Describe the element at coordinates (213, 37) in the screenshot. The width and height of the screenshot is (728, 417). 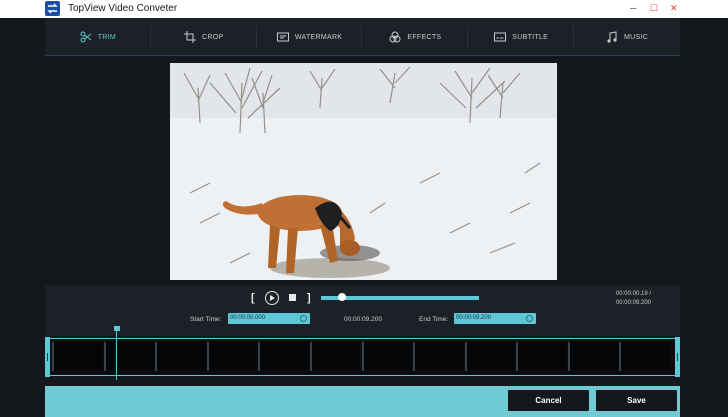
I see `tab-label: CROP` at that location.